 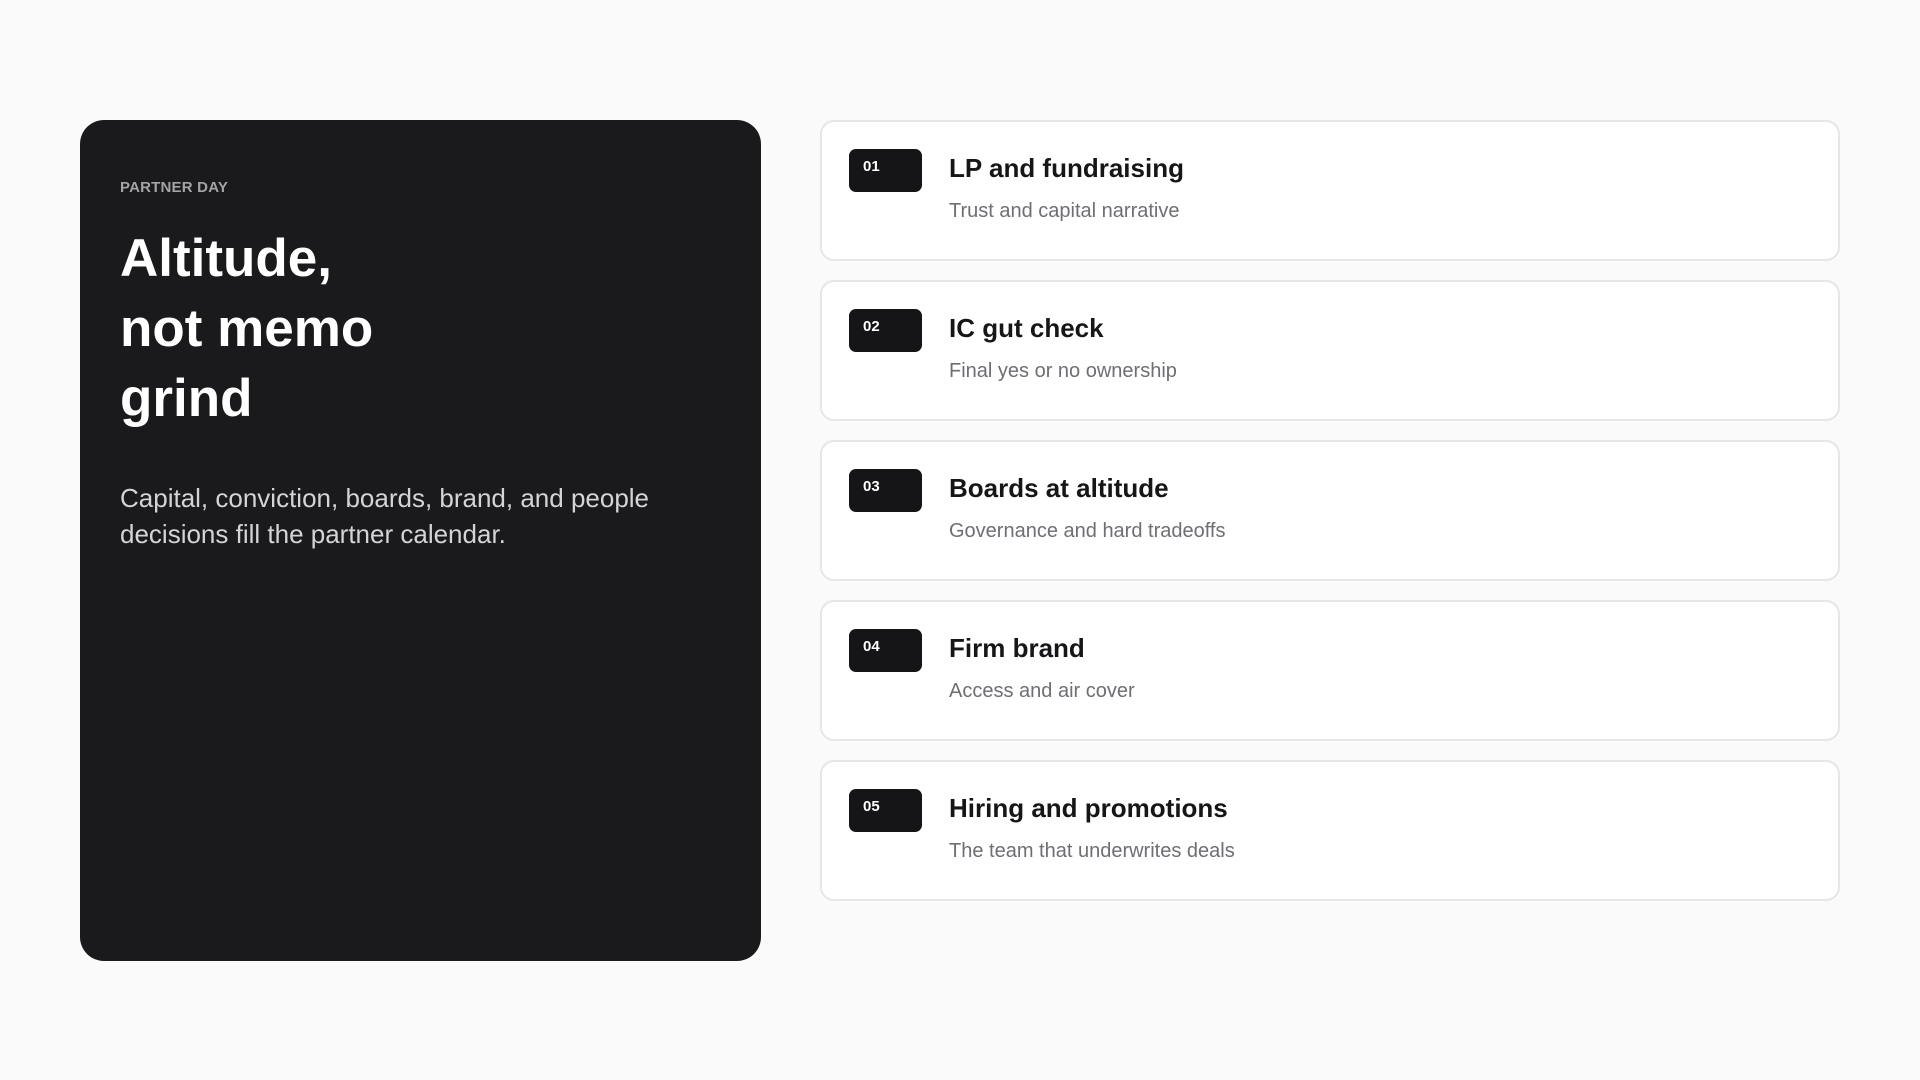 I want to click on number-badge: 04, so click(x=885, y=650).